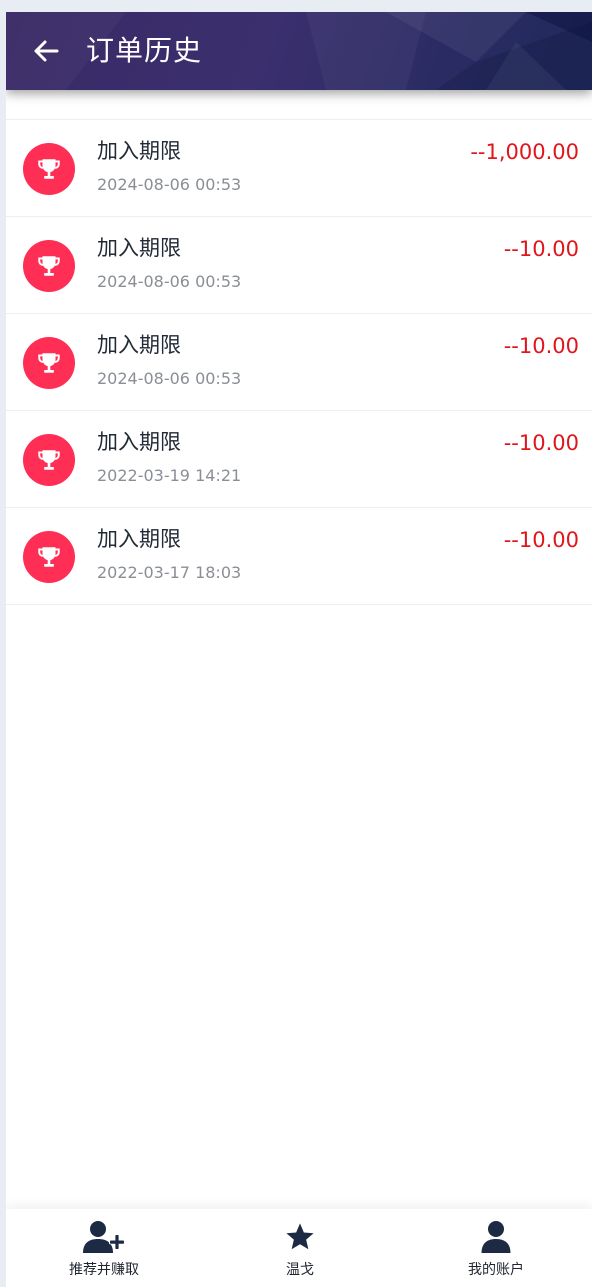  Describe the element at coordinates (300, 1237) in the screenshot. I see `star-icon` at that location.